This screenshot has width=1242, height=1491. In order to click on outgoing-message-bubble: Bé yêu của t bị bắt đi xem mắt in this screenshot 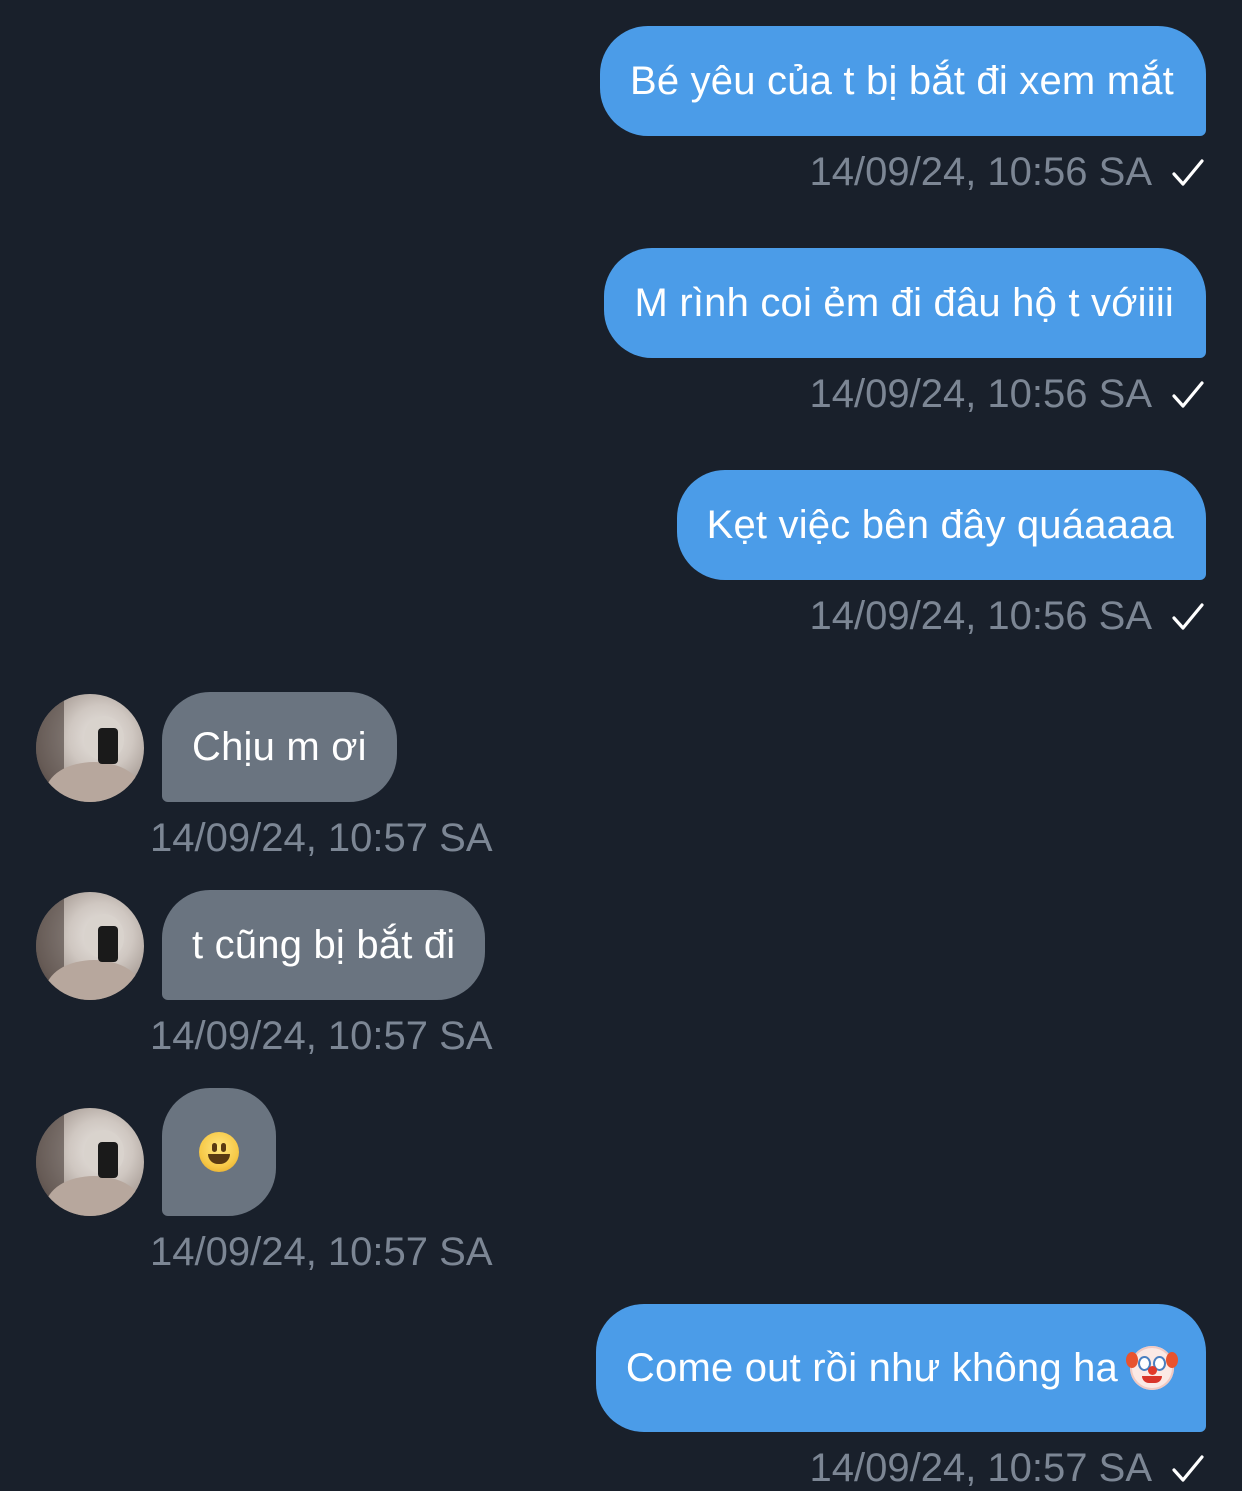, I will do `click(902, 81)`.